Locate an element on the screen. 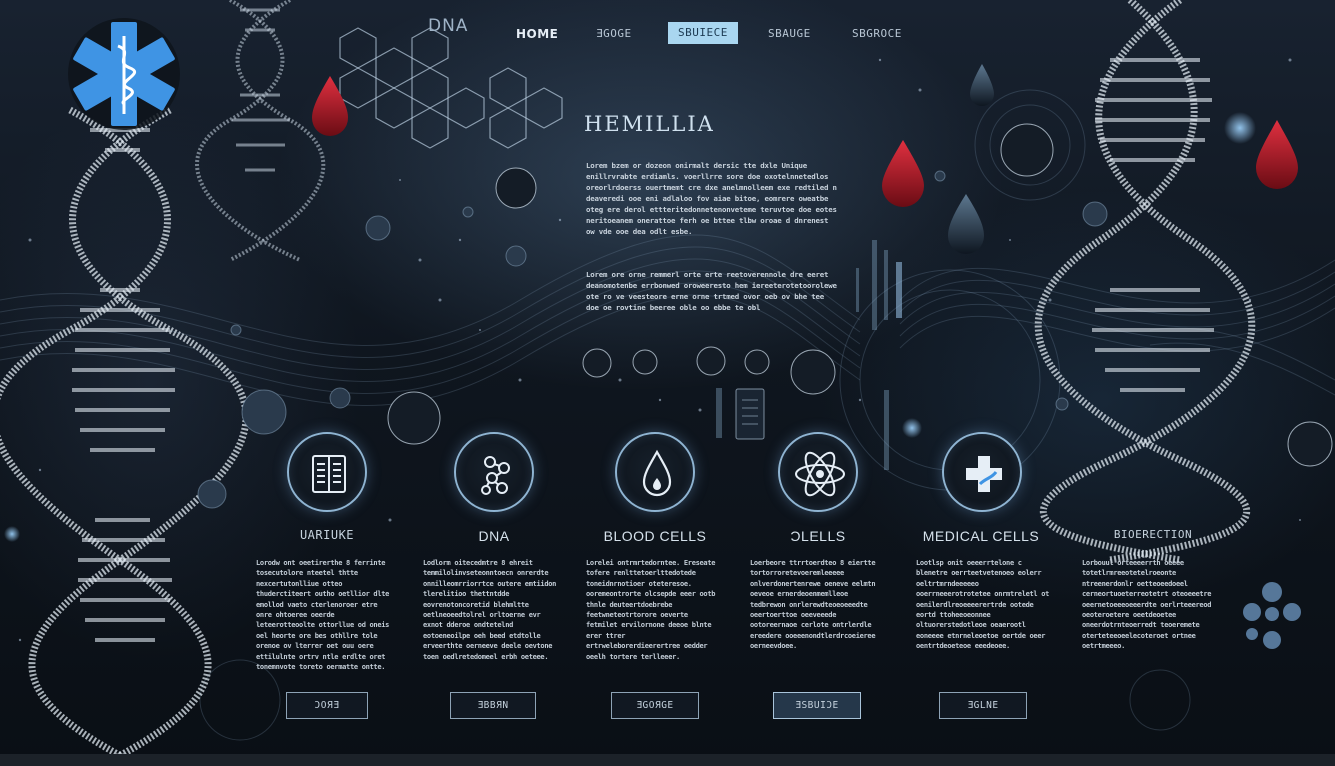  book-icon is located at coordinates (327, 472).